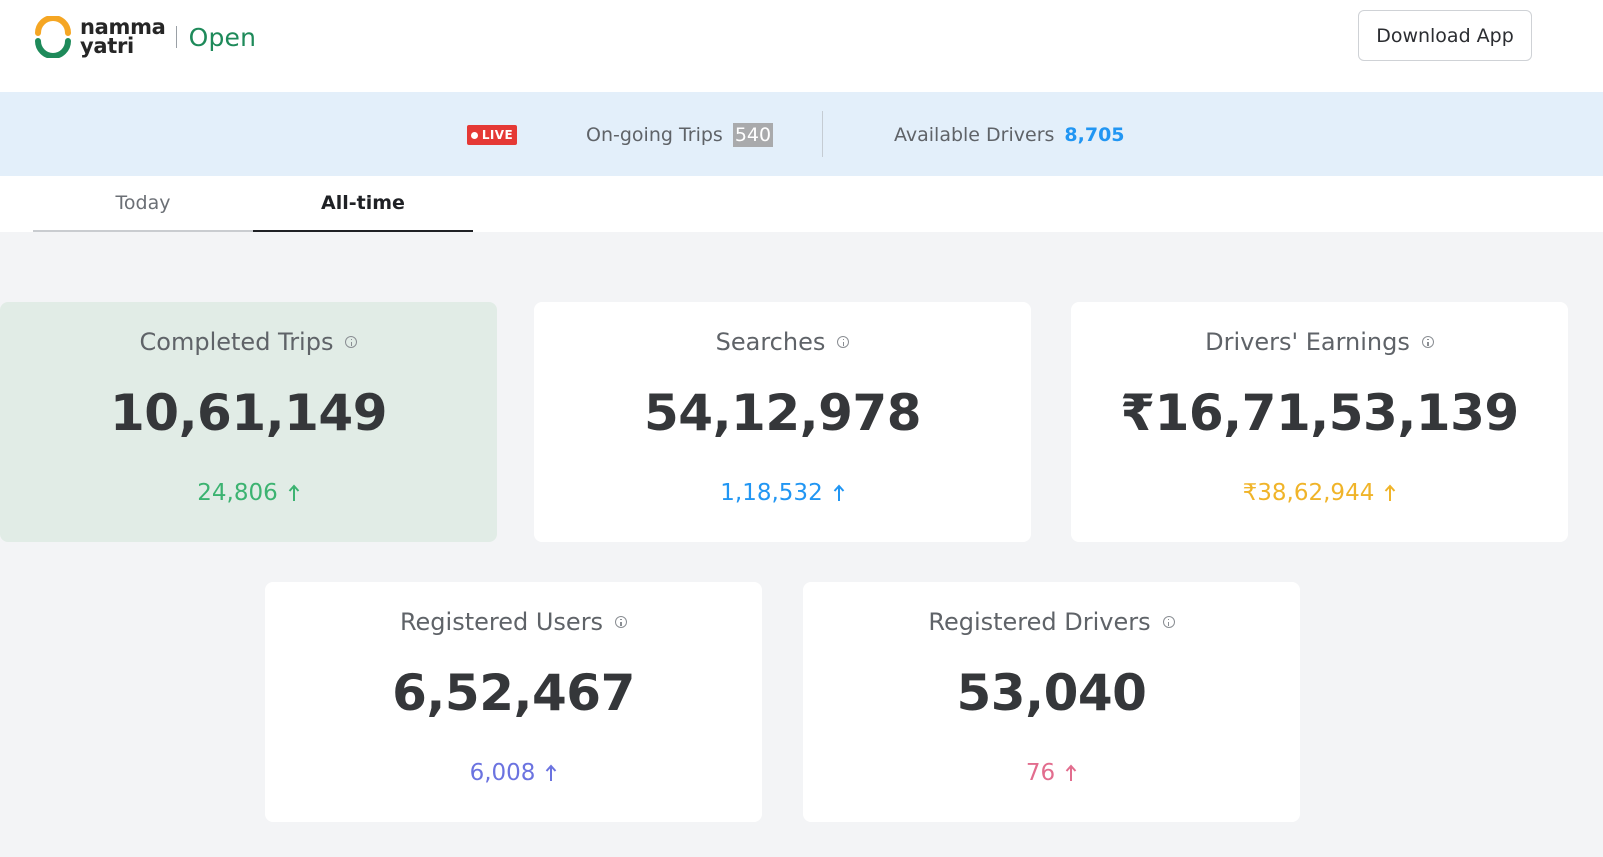 Image resolution: width=1603 pixels, height=857 pixels. What do you see at coordinates (502, 773) in the screenshot?
I see `card-delta-value: 6,008` at bounding box center [502, 773].